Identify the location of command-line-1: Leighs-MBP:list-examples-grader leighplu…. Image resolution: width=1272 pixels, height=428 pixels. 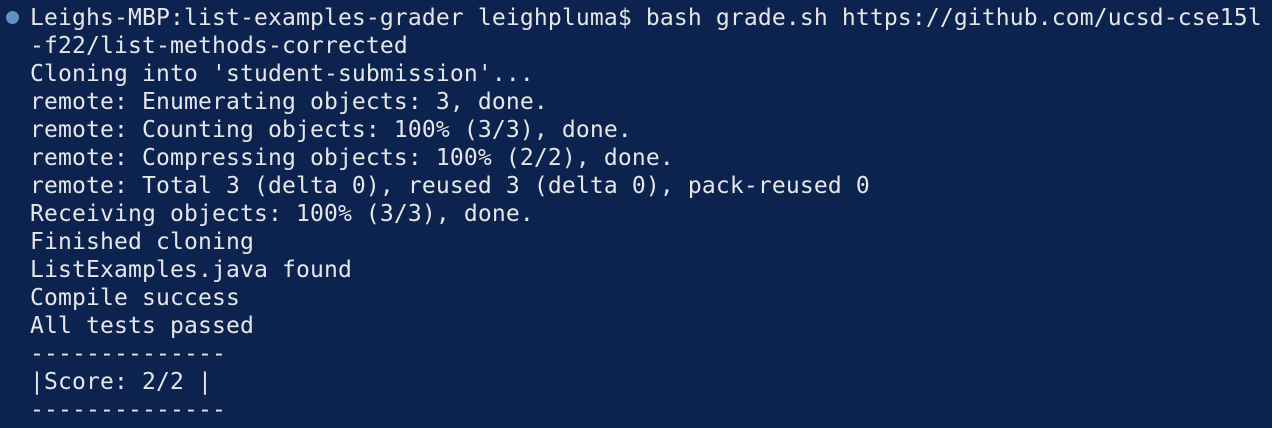
(646, 18).